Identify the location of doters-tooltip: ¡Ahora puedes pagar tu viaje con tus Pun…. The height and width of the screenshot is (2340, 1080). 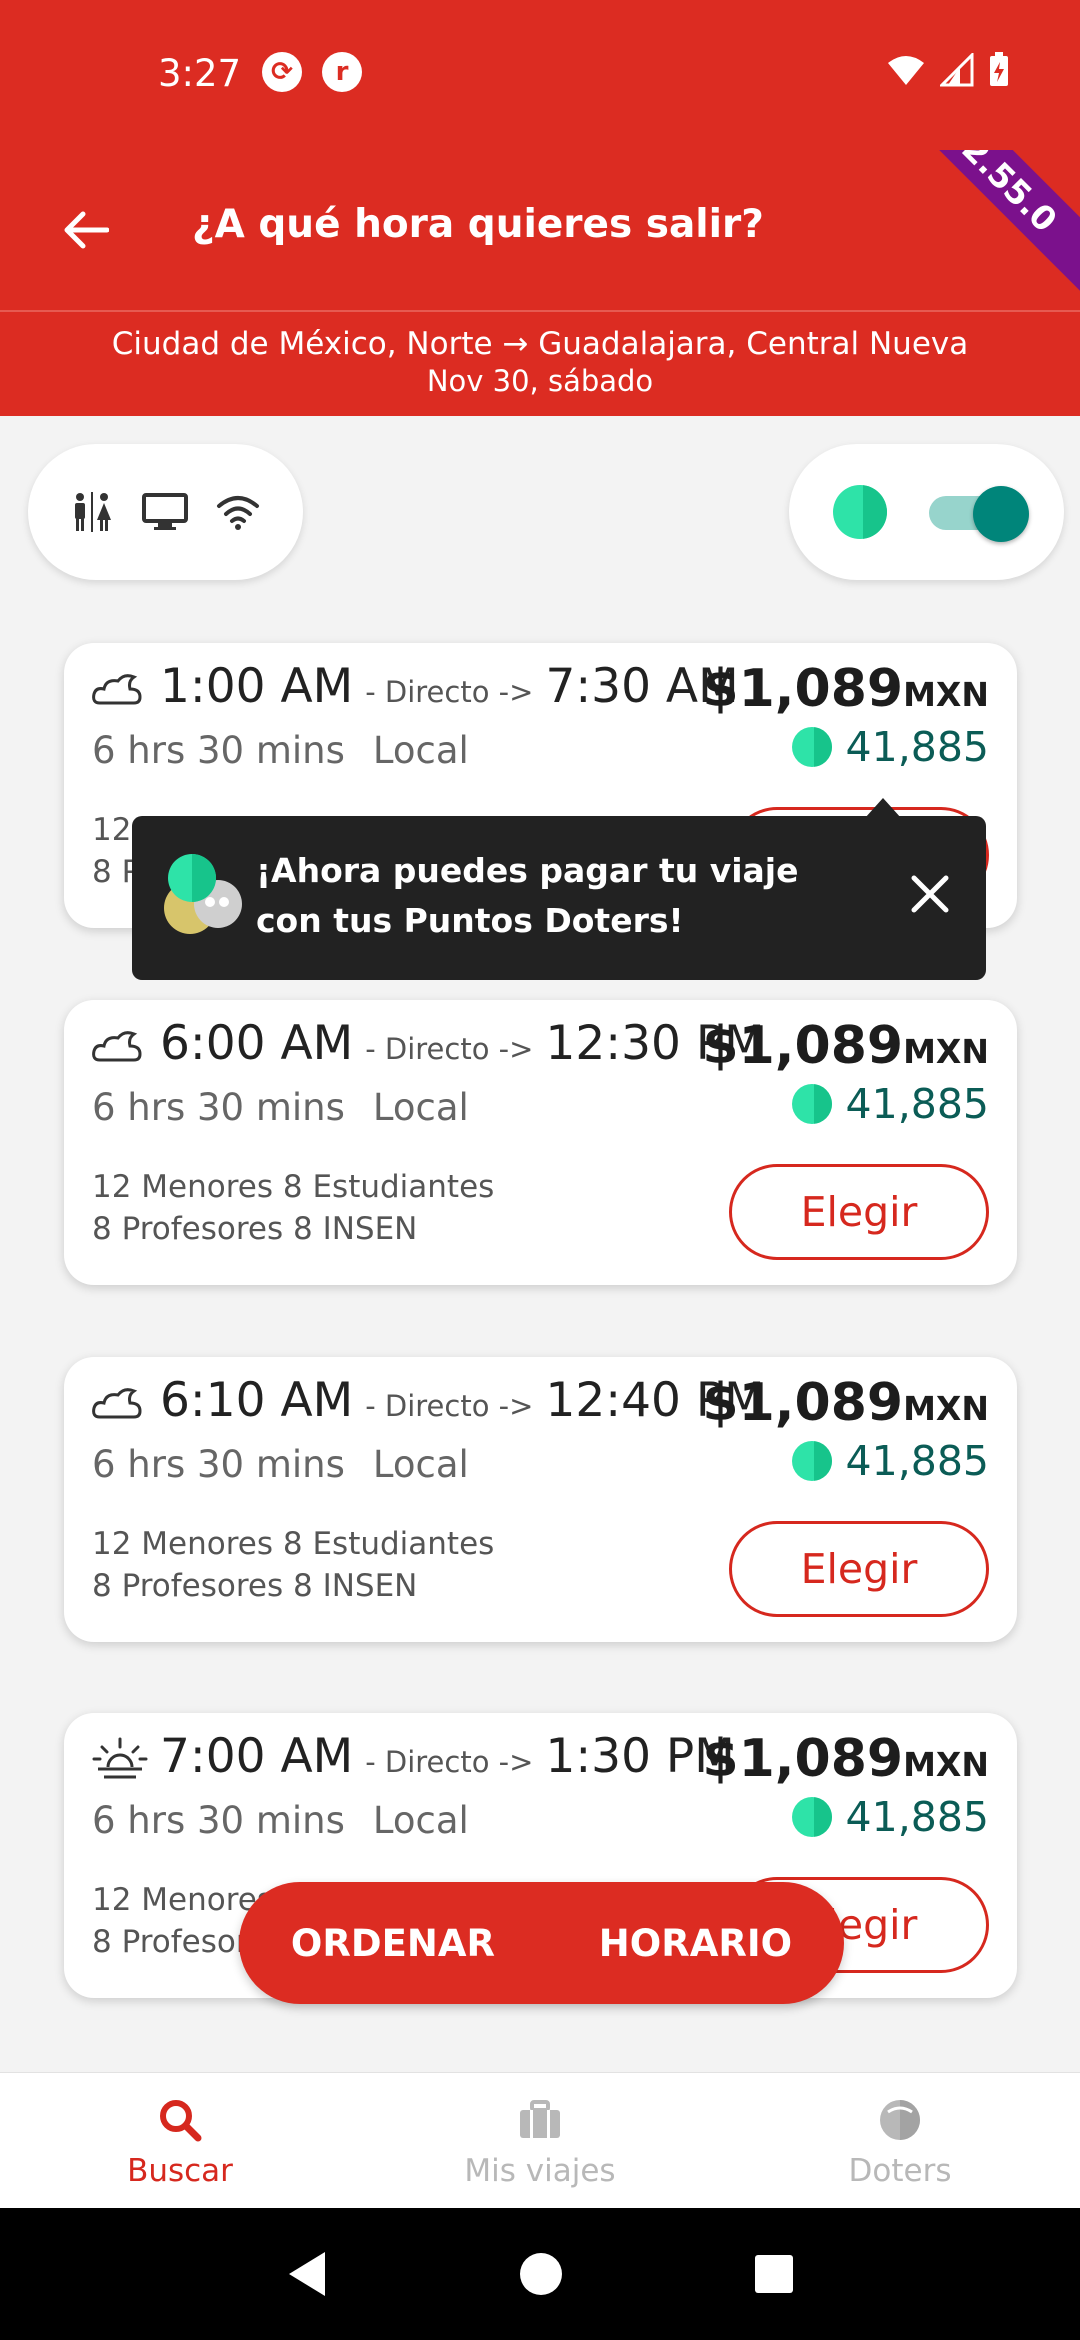
(559, 889).